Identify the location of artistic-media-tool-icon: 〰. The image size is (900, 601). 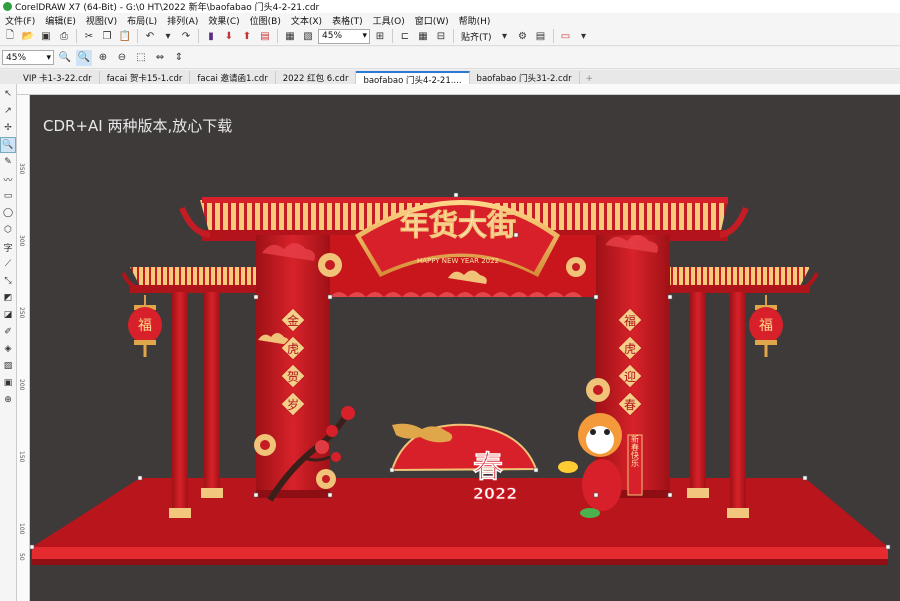
(8, 179).